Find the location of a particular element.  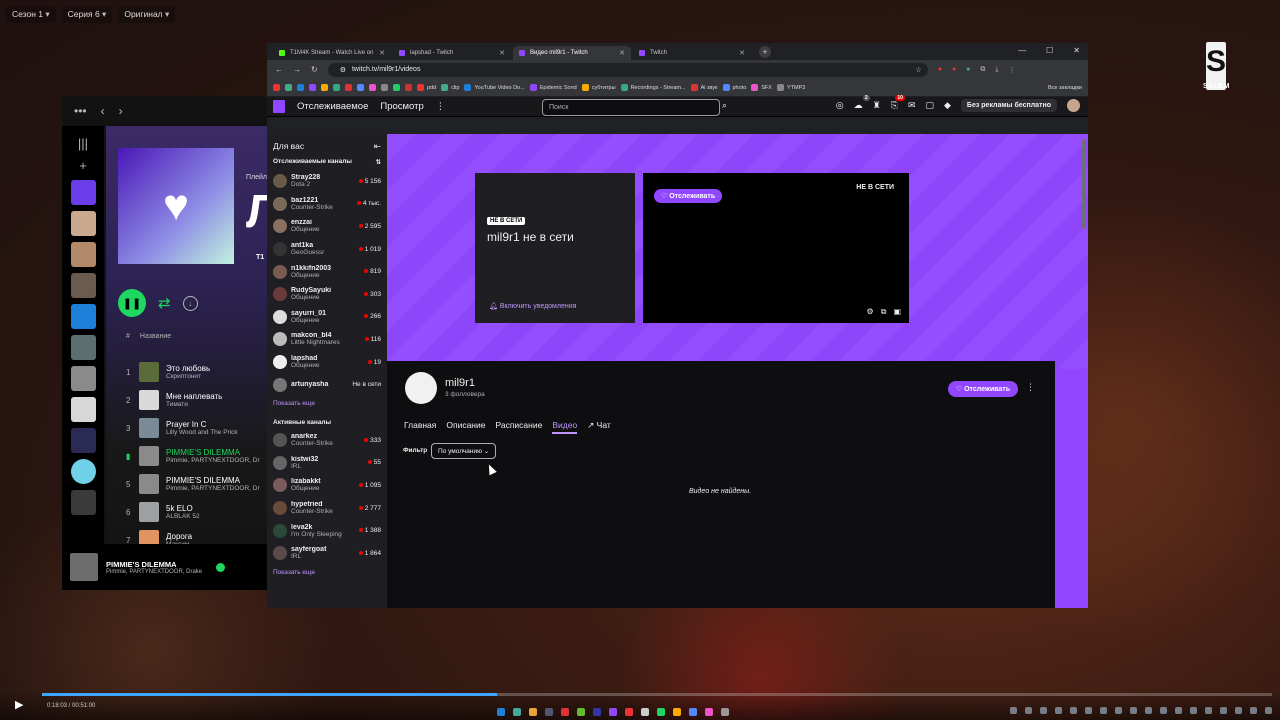

tab-1: Главная is located at coordinates (420, 427).